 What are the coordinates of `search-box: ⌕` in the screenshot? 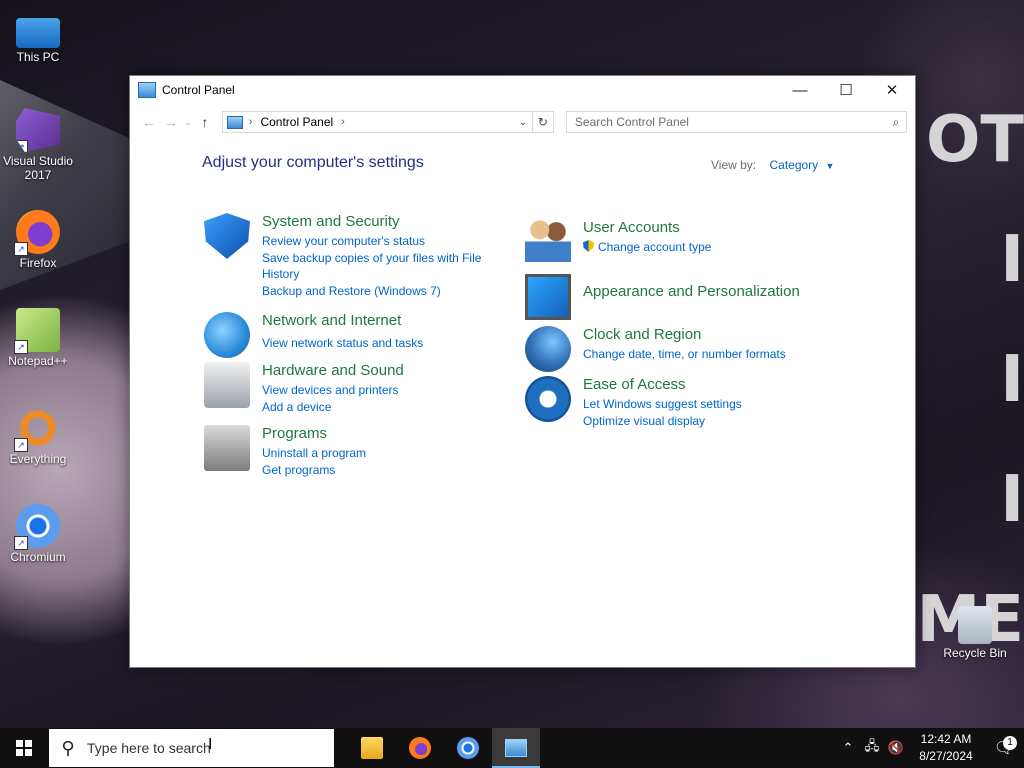 It's located at (736, 122).